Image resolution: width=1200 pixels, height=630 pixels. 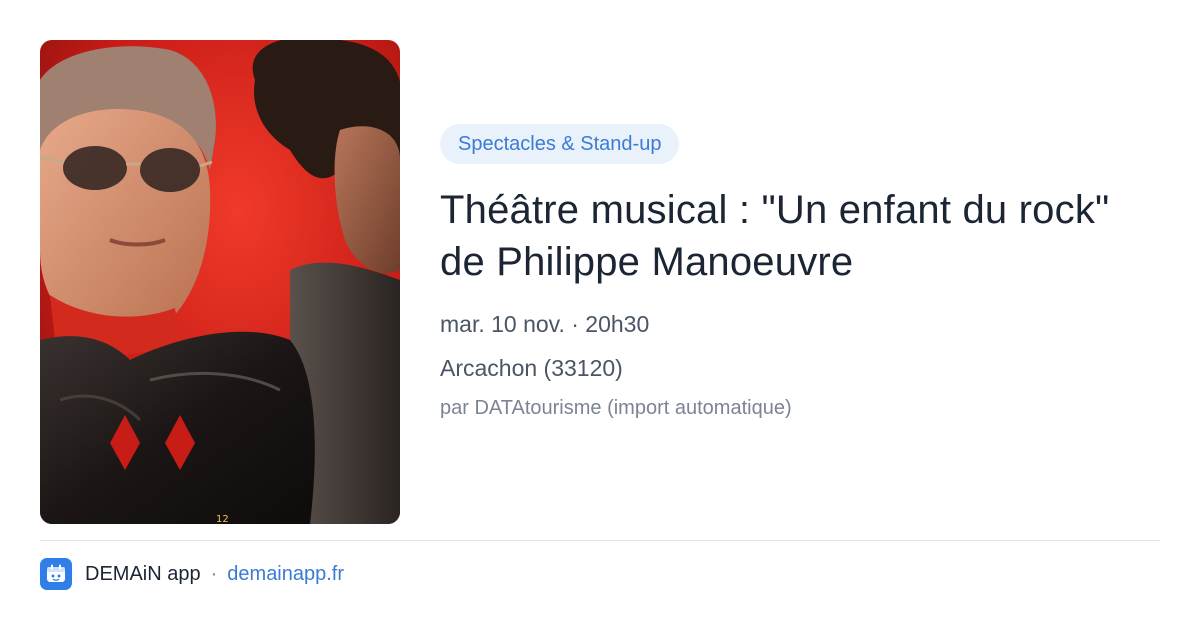 I want to click on app-name: DEMAiN app, so click(x=143, y=574).